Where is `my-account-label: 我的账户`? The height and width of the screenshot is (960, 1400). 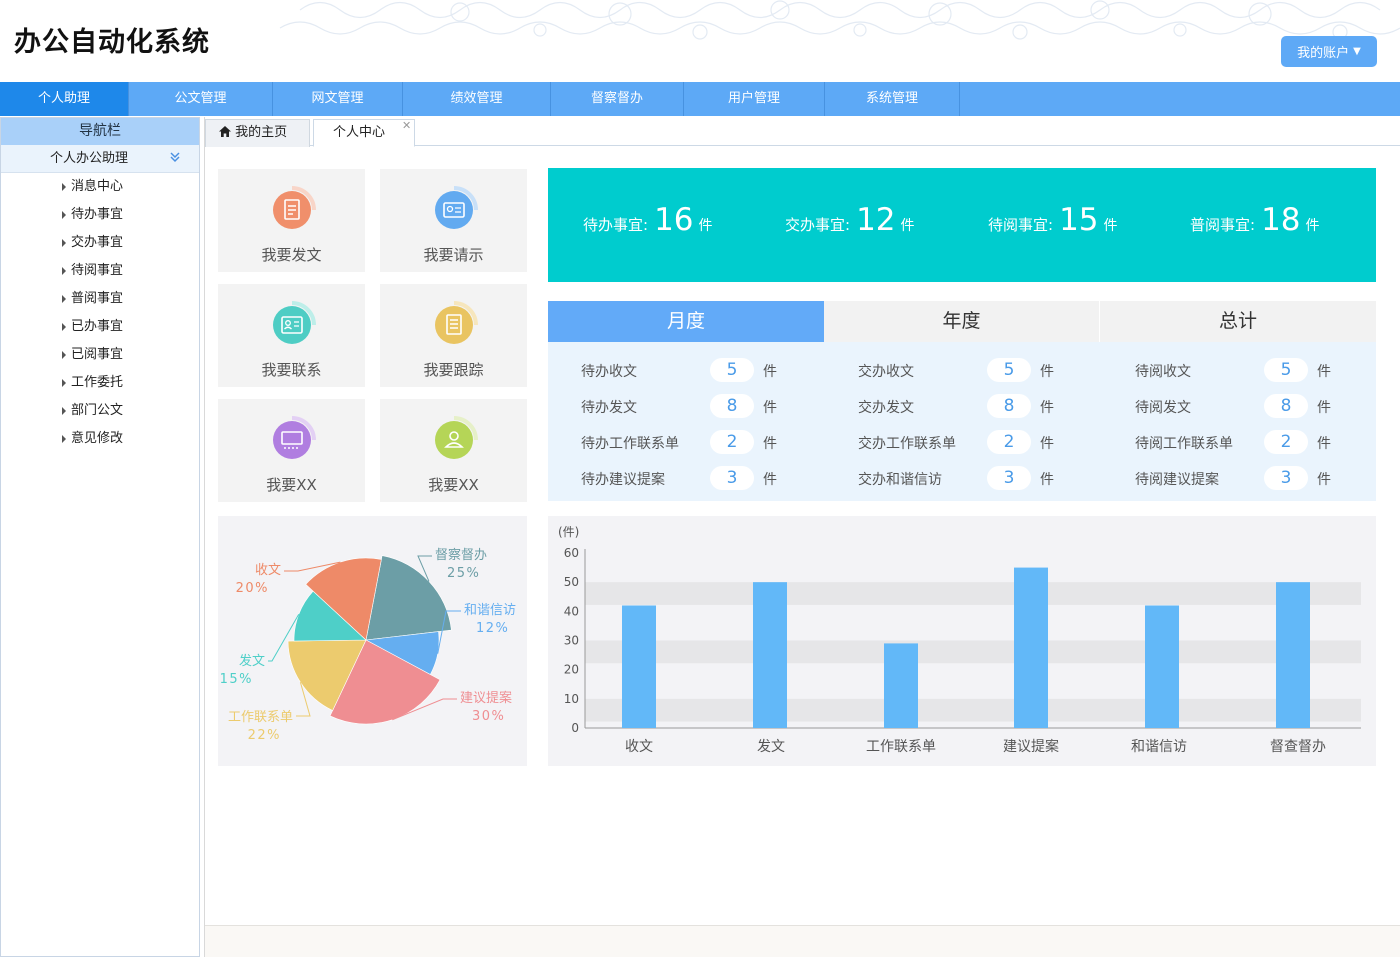
my-account-label: 我的账户 is located at coordinates (1323, 53).